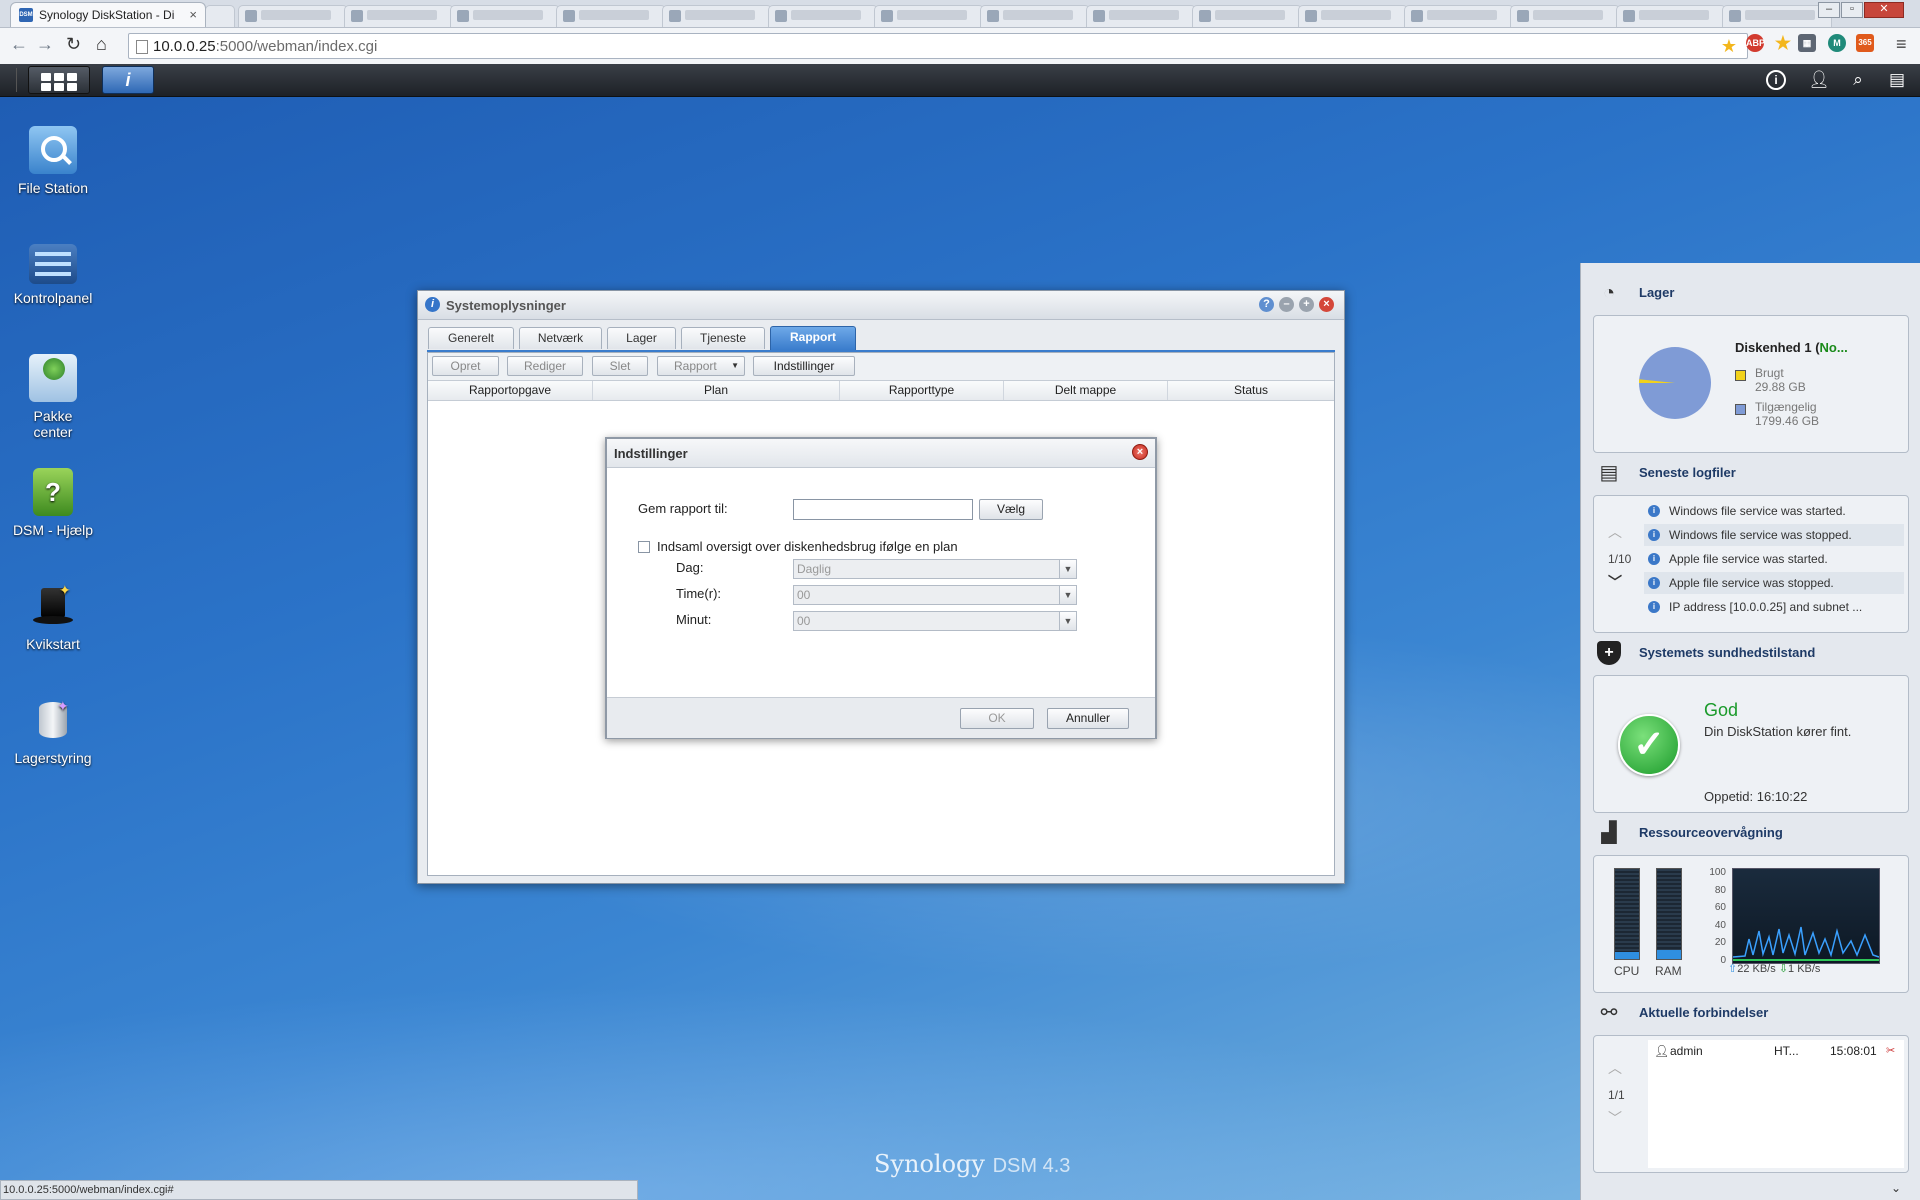  Describe the element at coordinates (997, 718) in the screenshot. I see `ok-button: OK` at that location.